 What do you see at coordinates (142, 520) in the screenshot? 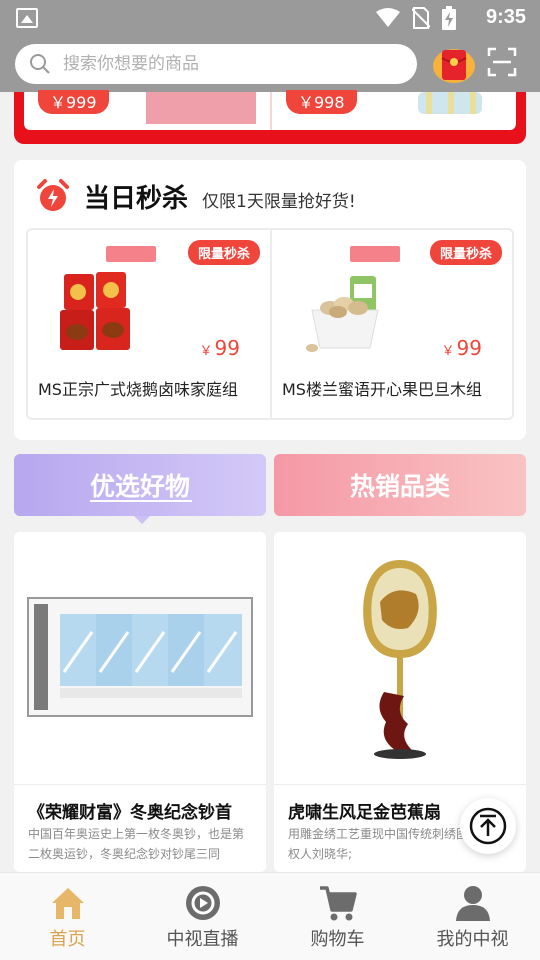
I see `active-tab-indicator` at bounding box center [142, 520].